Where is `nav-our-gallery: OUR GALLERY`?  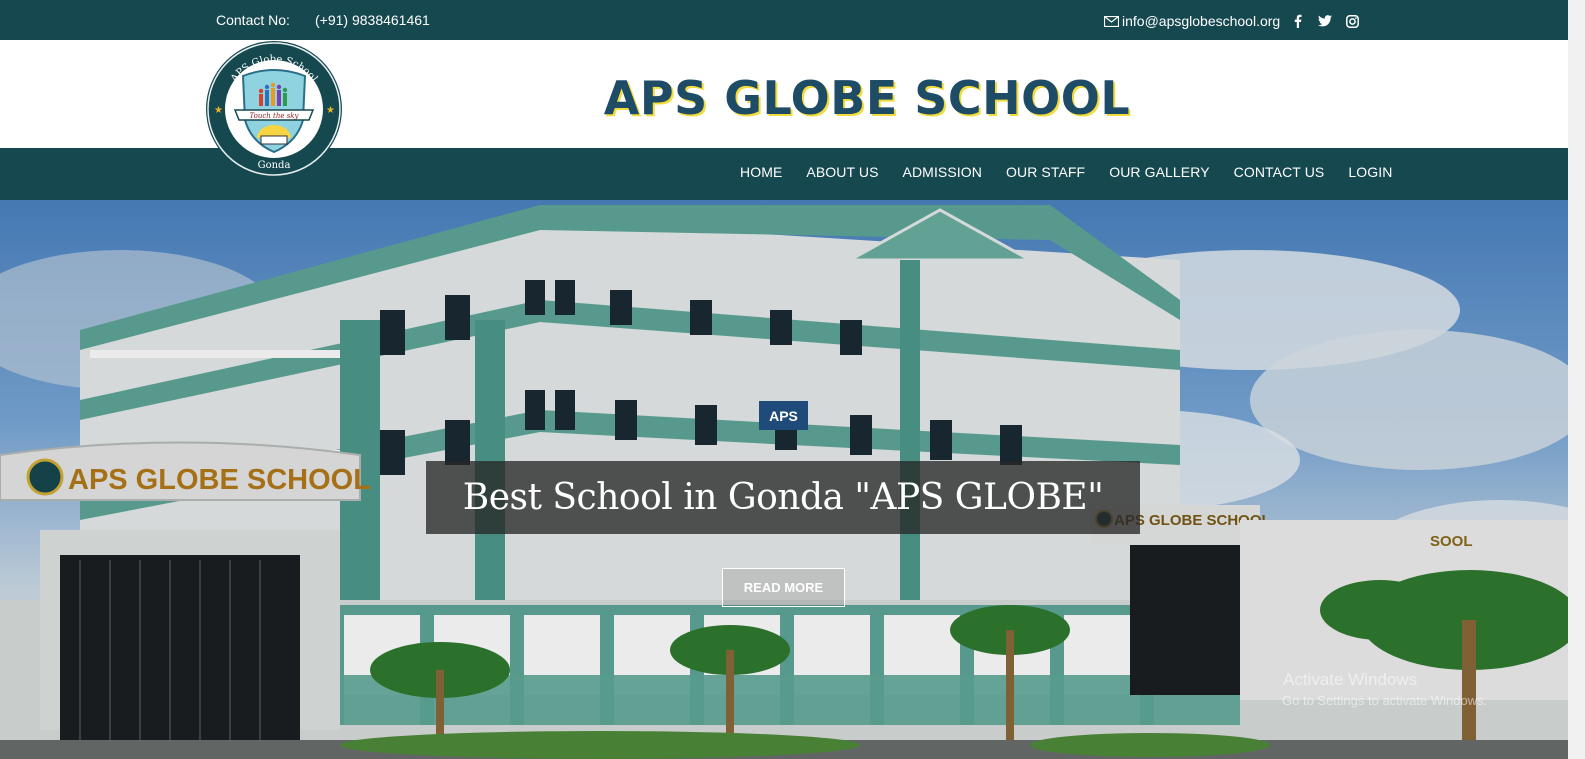 nav-our-gallery: OUR GALLERY is located at coordinates (1159, 172).